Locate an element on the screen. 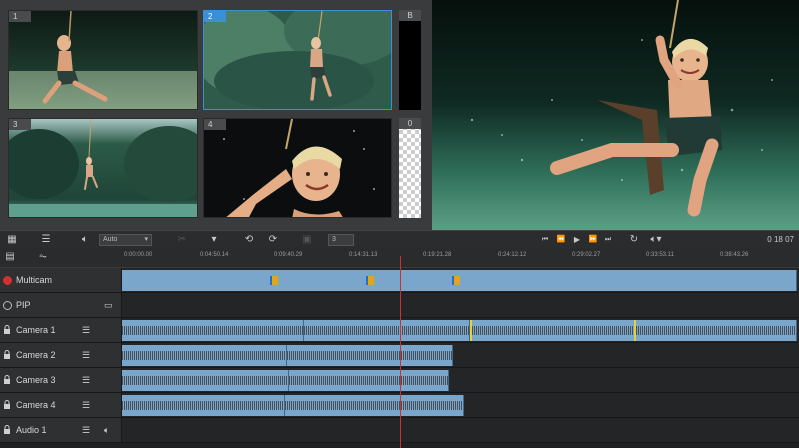 Image resolution: width=799 pixels, height=448 pixels. camera-4-thumbnail is located at coordinates (297, 168).